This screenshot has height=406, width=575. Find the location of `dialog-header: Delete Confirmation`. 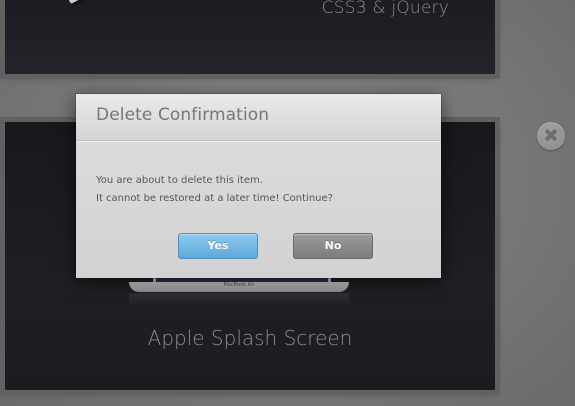

dialog-header: Delete Confirmation is located at coordinates (258, 117).